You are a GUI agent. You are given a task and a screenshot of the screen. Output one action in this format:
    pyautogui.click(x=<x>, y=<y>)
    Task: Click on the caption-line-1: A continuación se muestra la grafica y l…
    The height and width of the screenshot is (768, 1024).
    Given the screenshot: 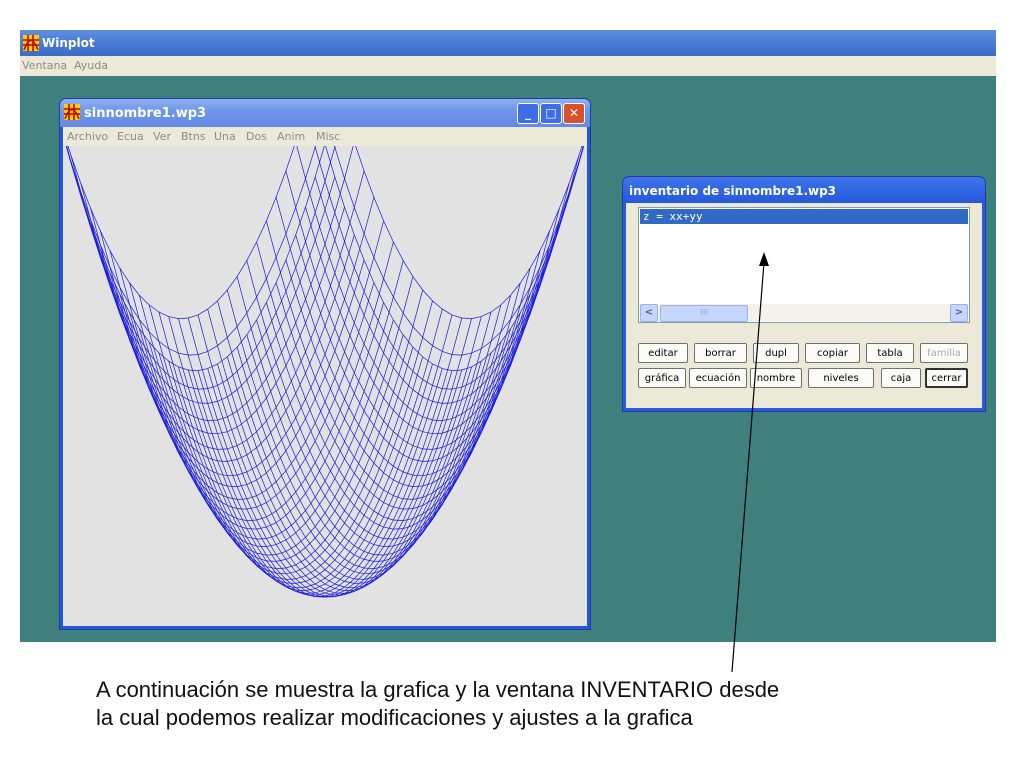 What is the action you would take?
    pyautogui.click(x=438, y=689)
    